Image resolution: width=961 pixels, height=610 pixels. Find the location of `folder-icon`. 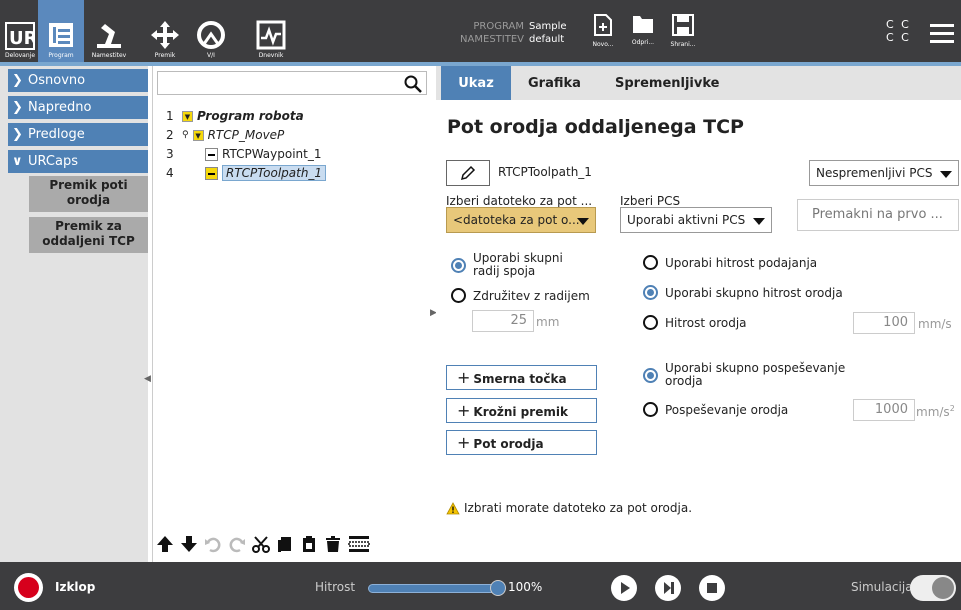

folder-icon is located at coordinates (643, 24).